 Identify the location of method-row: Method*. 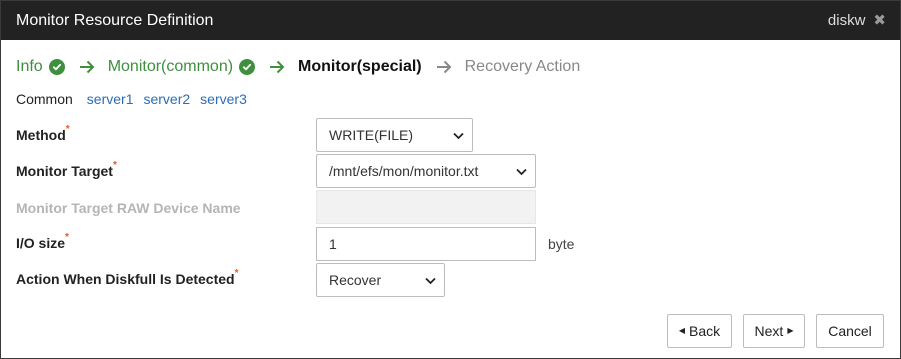
(43, 133).